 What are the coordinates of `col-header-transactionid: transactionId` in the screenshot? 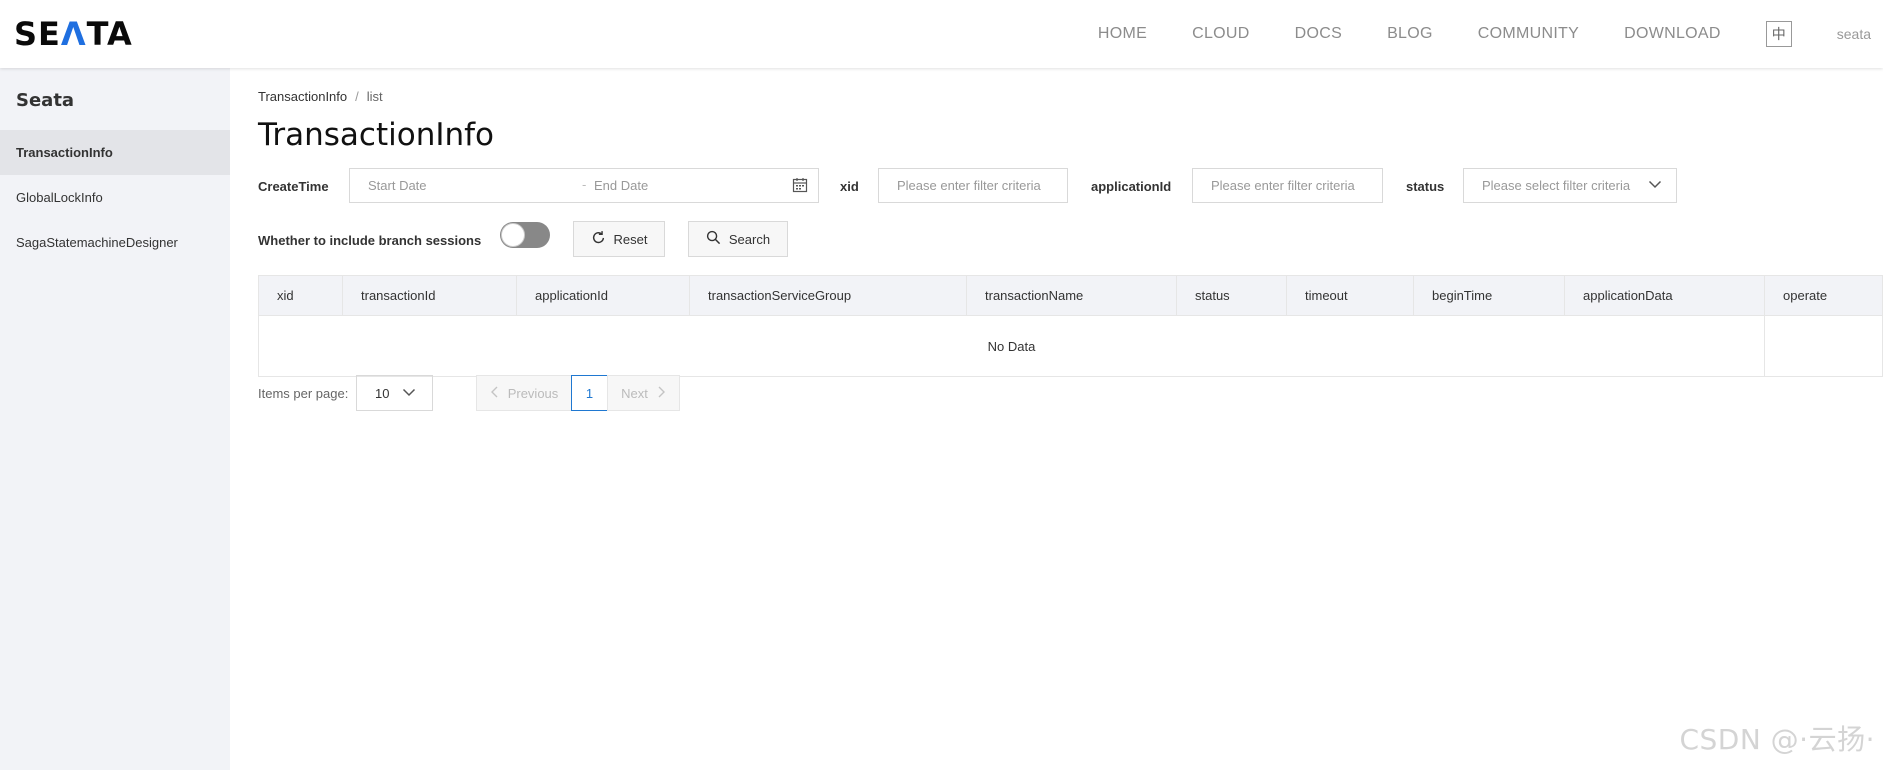 It's located at (429, 295).